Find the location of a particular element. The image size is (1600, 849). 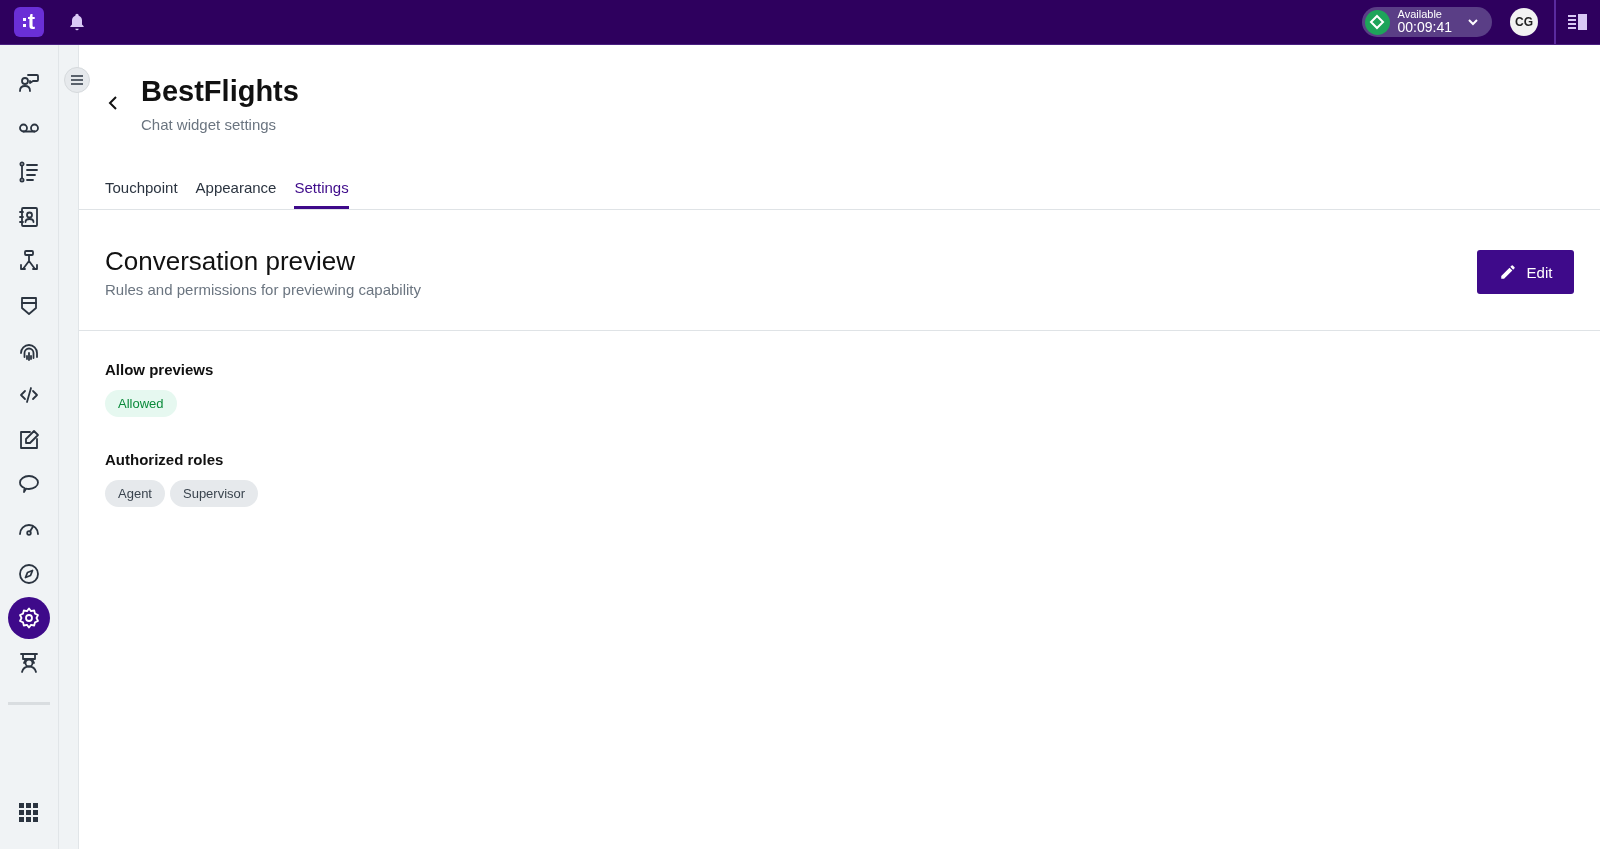

role-chip: Agent is located at coordinates (135, 493).